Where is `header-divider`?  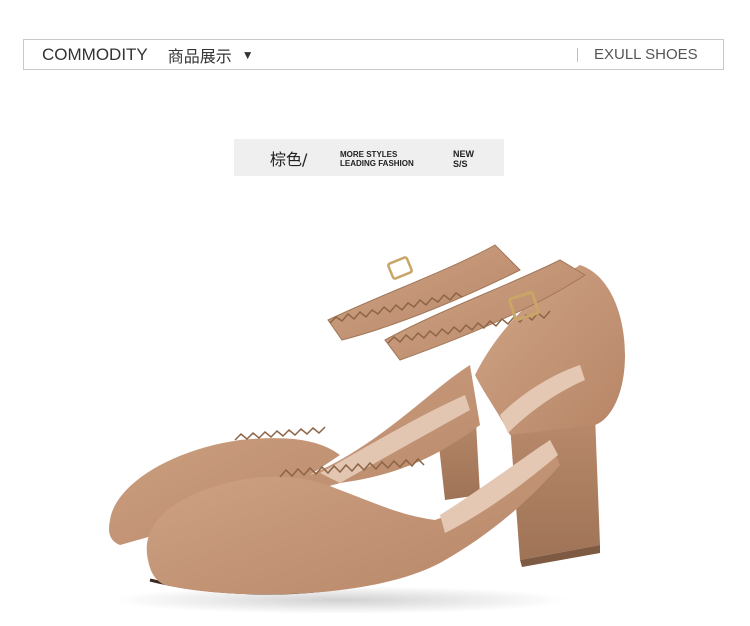
header-divider is located at coordinates (577, 55).